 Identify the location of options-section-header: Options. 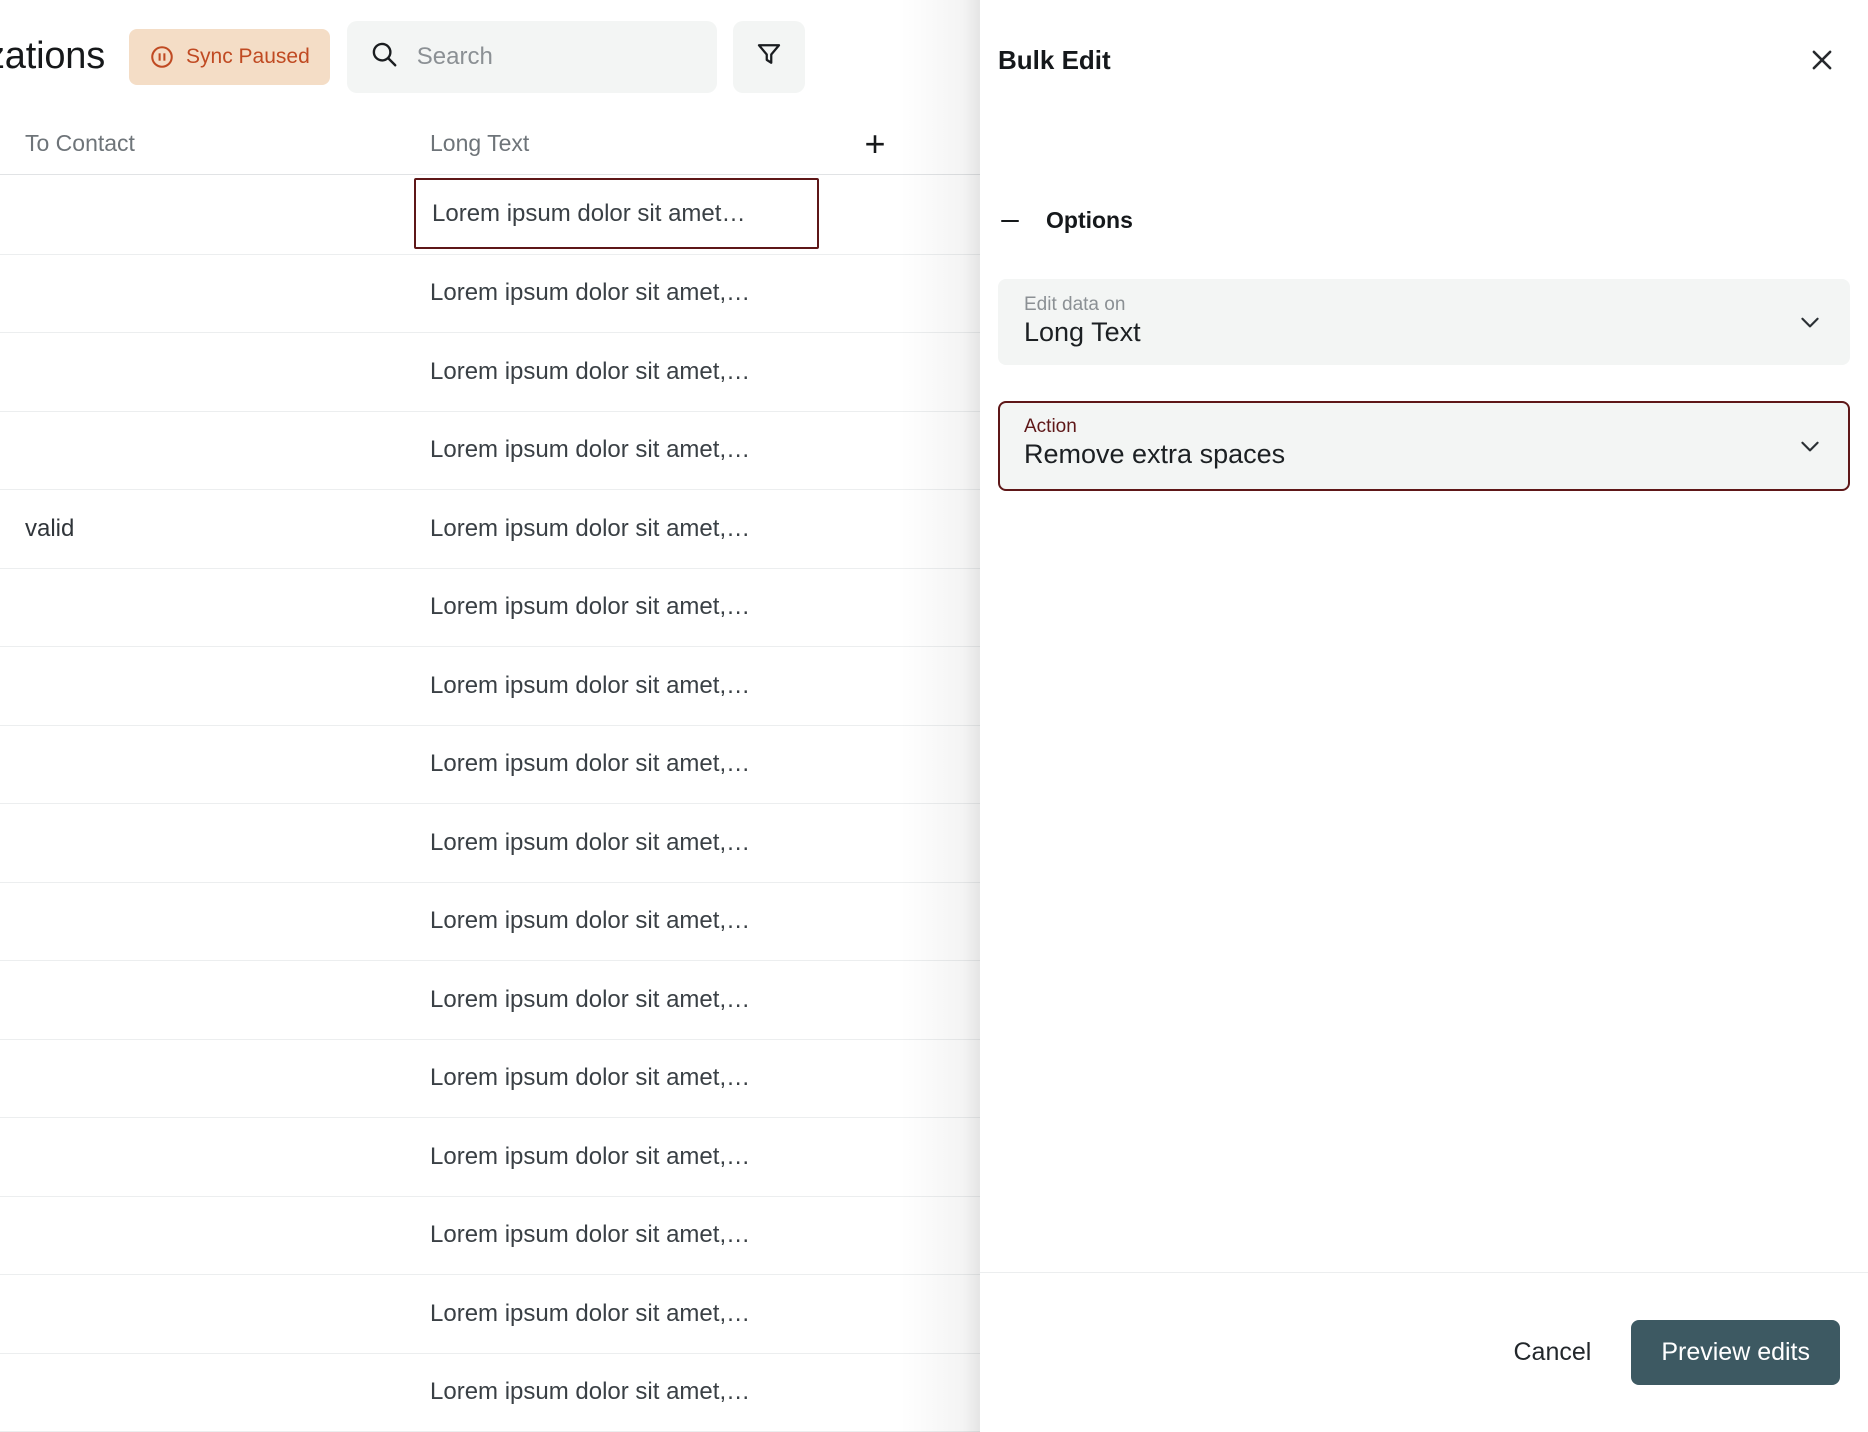
(1065, 220).